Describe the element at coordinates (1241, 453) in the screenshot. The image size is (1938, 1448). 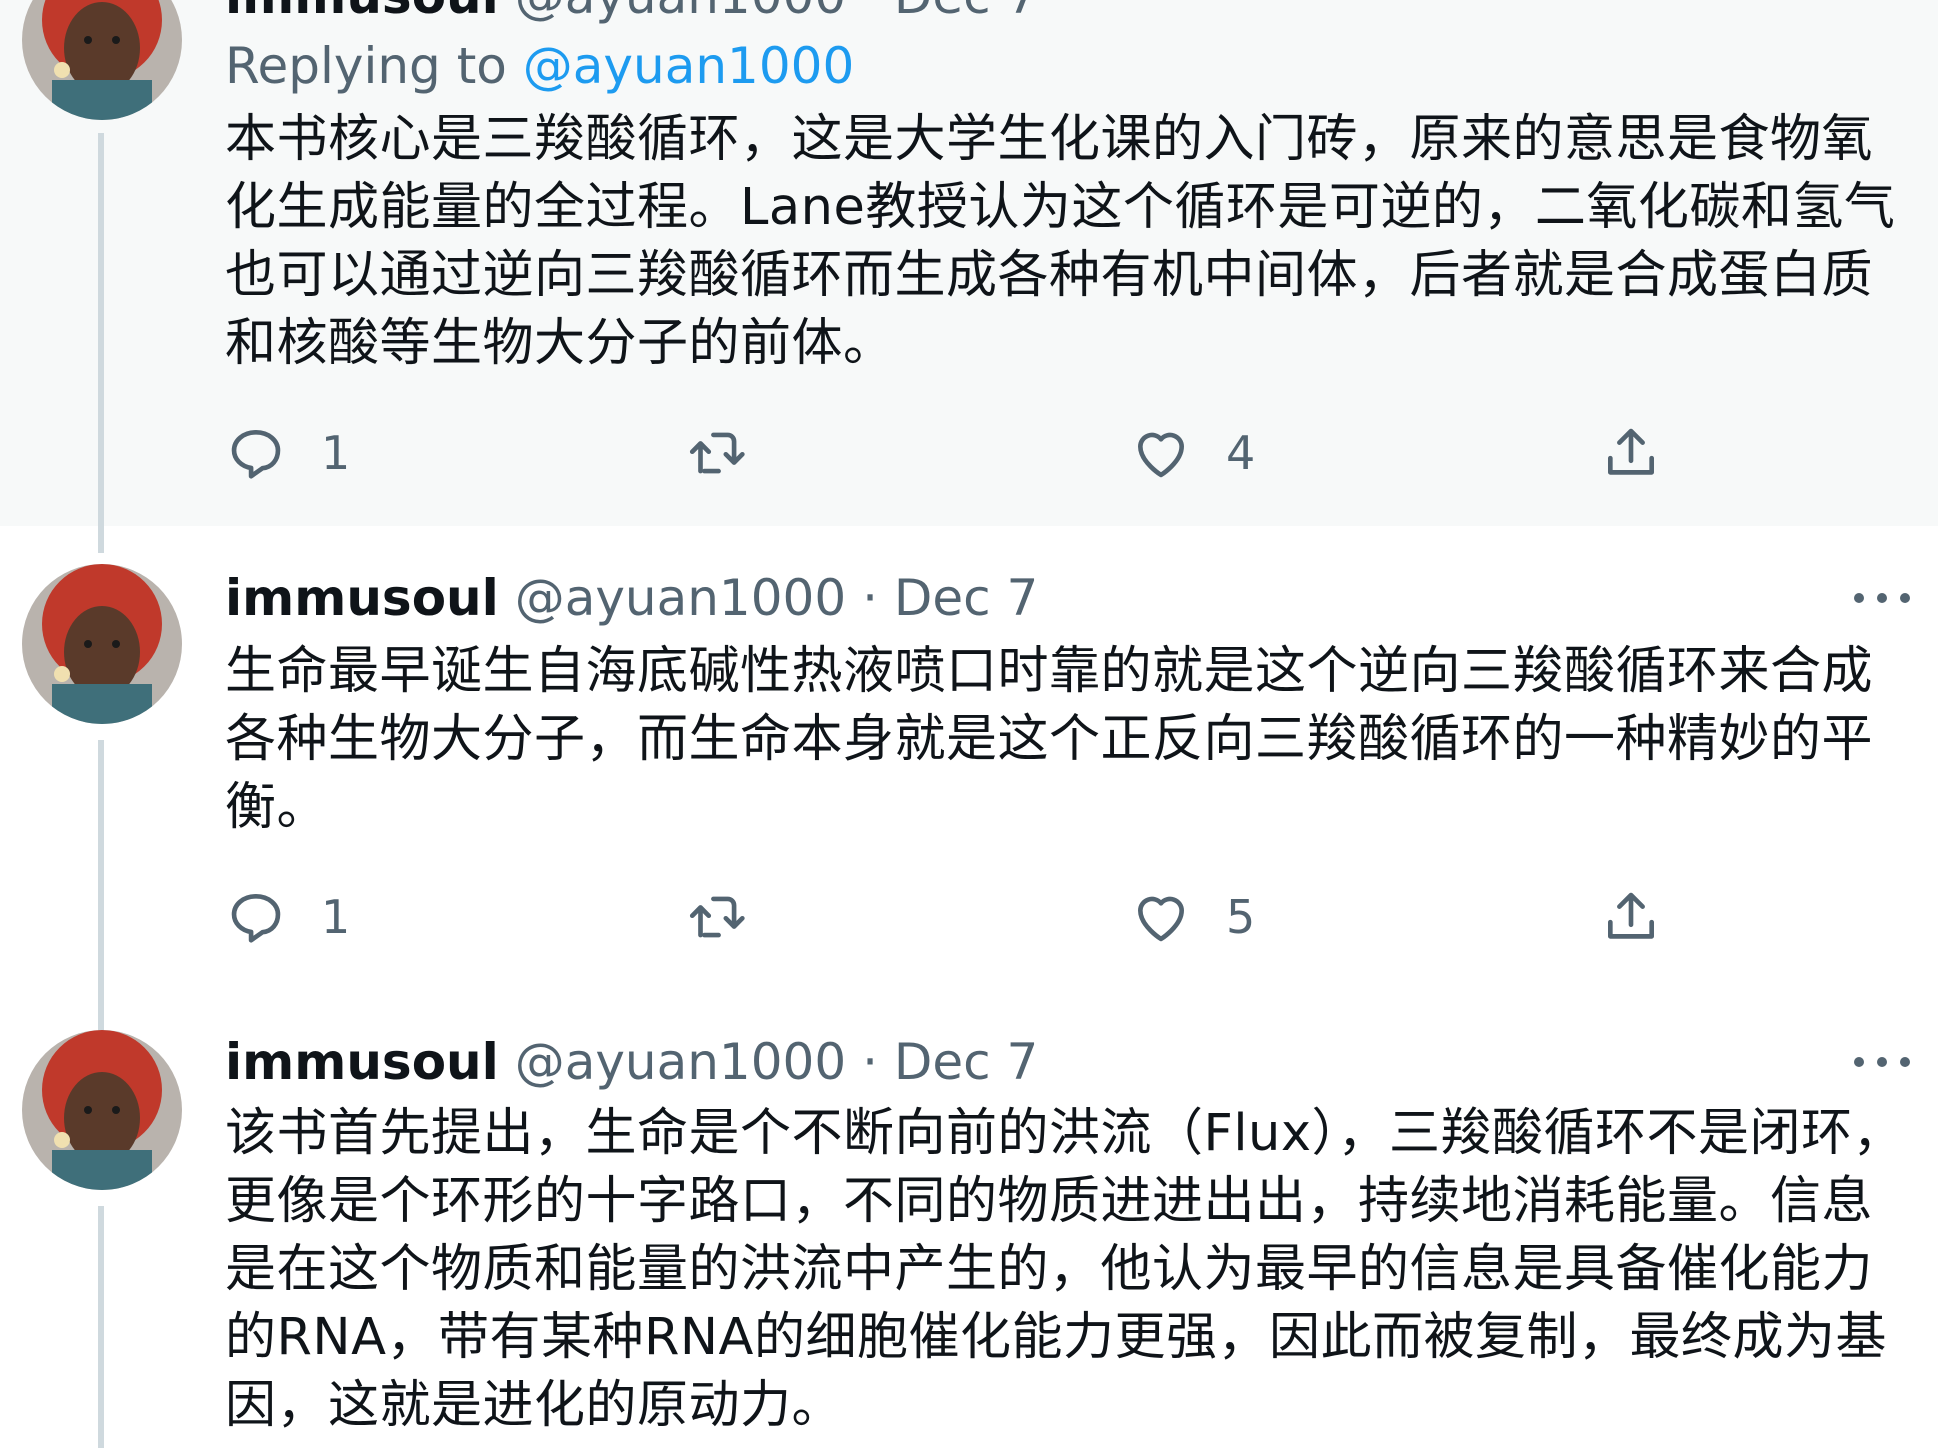
I see `like-count: 4` at that location.